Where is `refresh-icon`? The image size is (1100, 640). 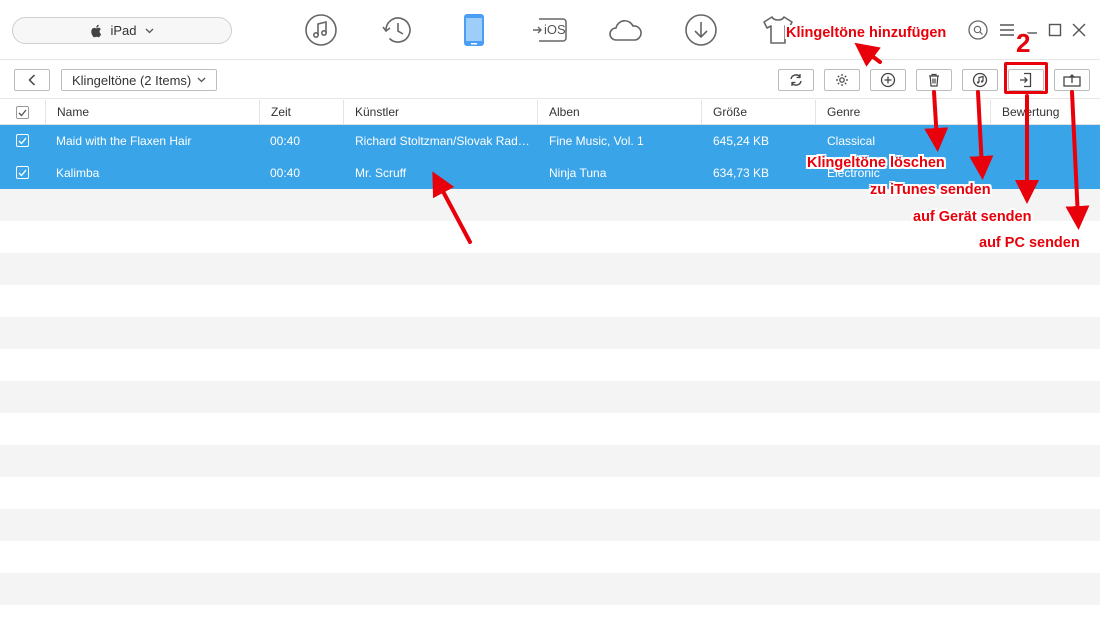
refresh-icon is located at coordinates (796, 80).